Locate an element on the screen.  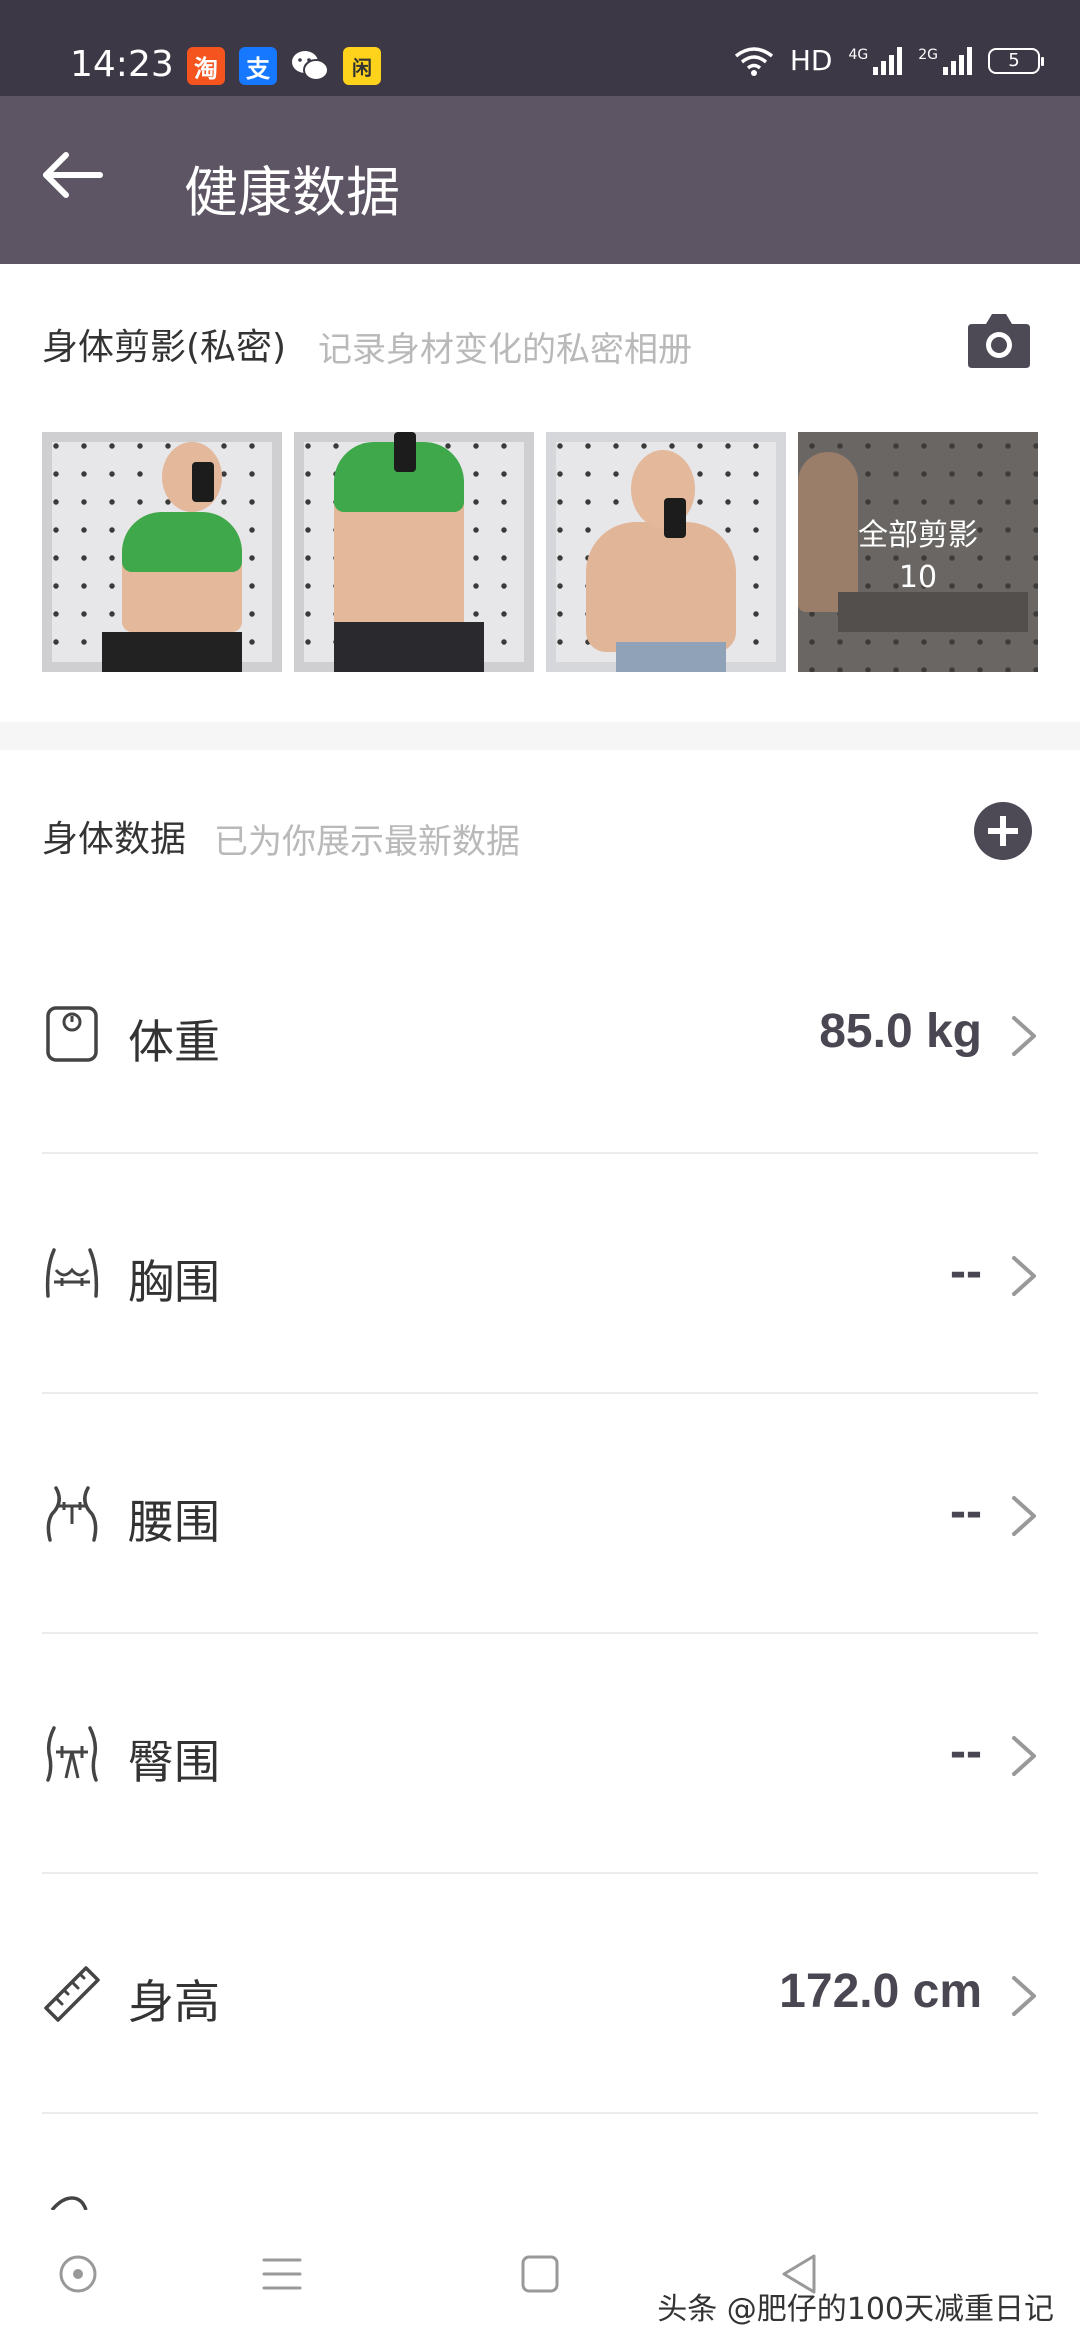
section-divider is located at coordinates (540, 736).